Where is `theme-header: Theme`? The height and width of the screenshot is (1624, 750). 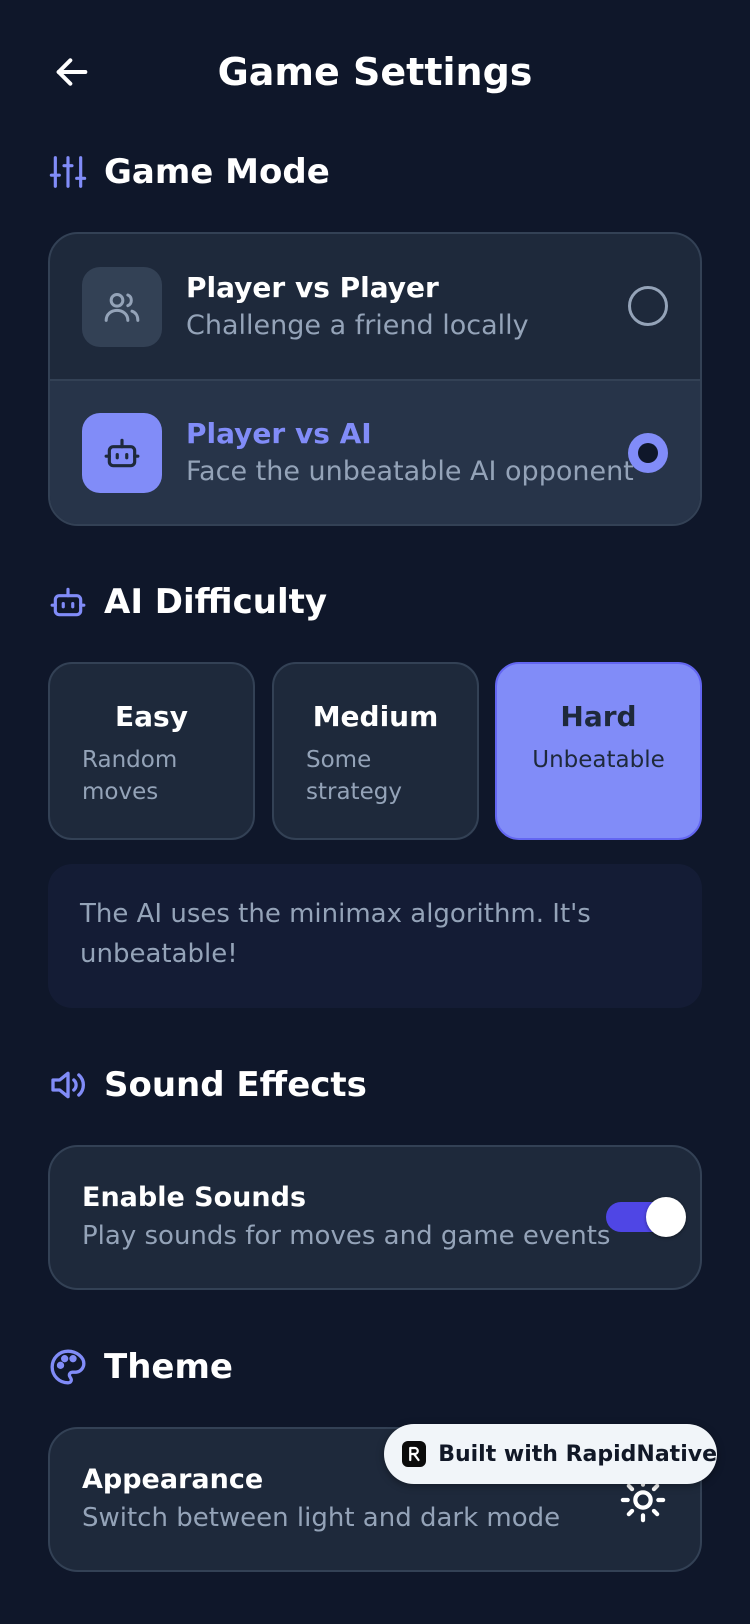
theme-header: Theme is located at coordinates (140, 1367).